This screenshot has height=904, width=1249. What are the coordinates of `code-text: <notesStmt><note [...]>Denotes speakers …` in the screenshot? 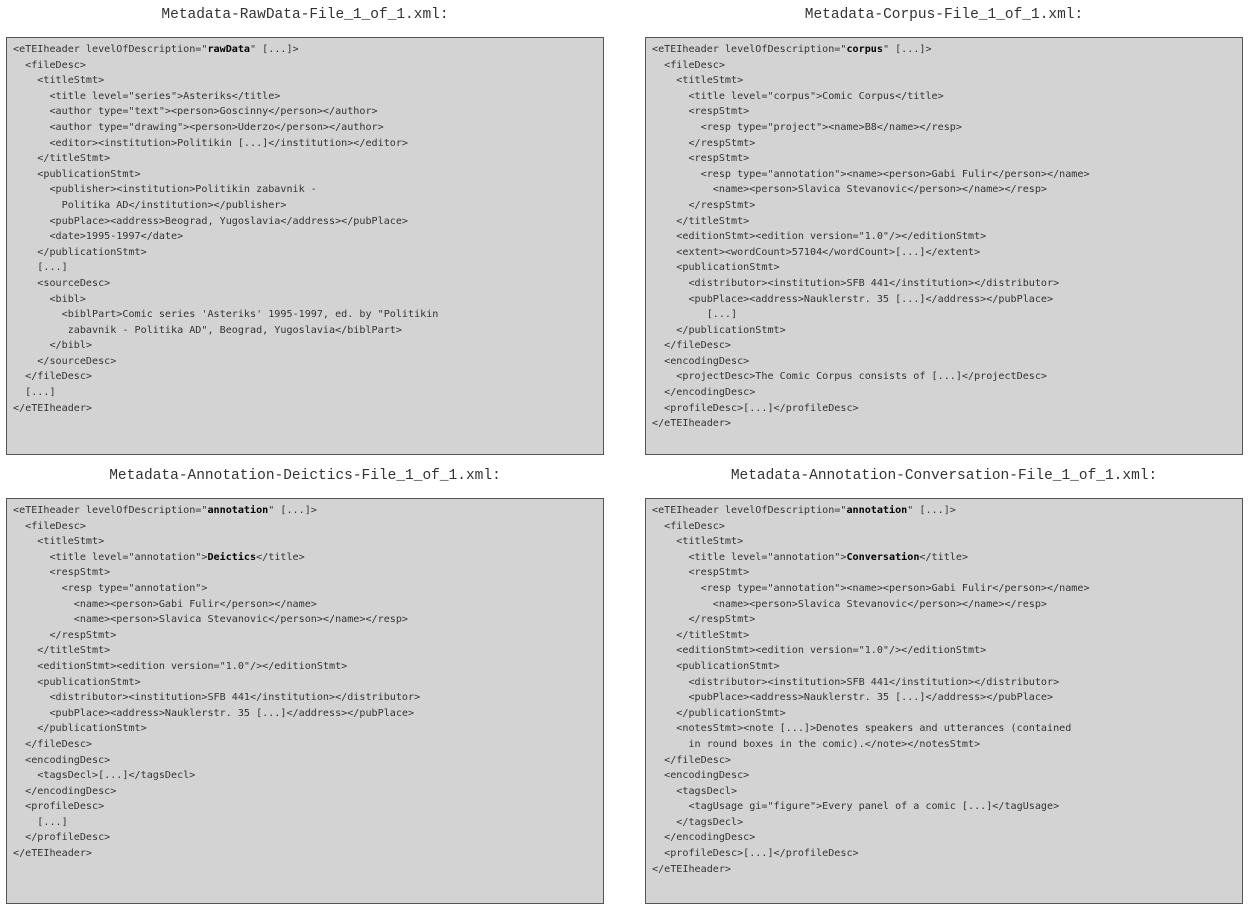 It's located at (862, 729).